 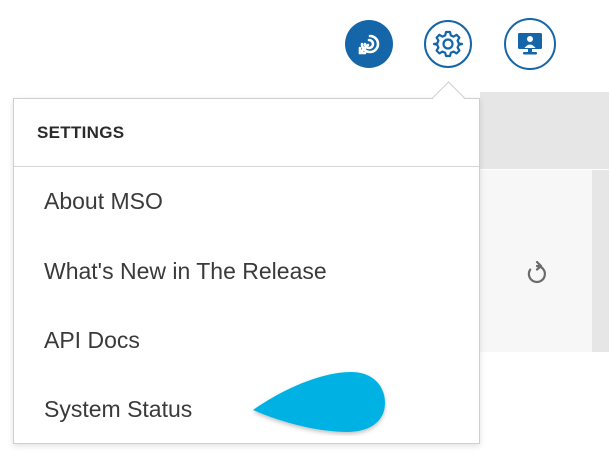 I want to click on monitor-user-icon, so click(x=530, y=44).